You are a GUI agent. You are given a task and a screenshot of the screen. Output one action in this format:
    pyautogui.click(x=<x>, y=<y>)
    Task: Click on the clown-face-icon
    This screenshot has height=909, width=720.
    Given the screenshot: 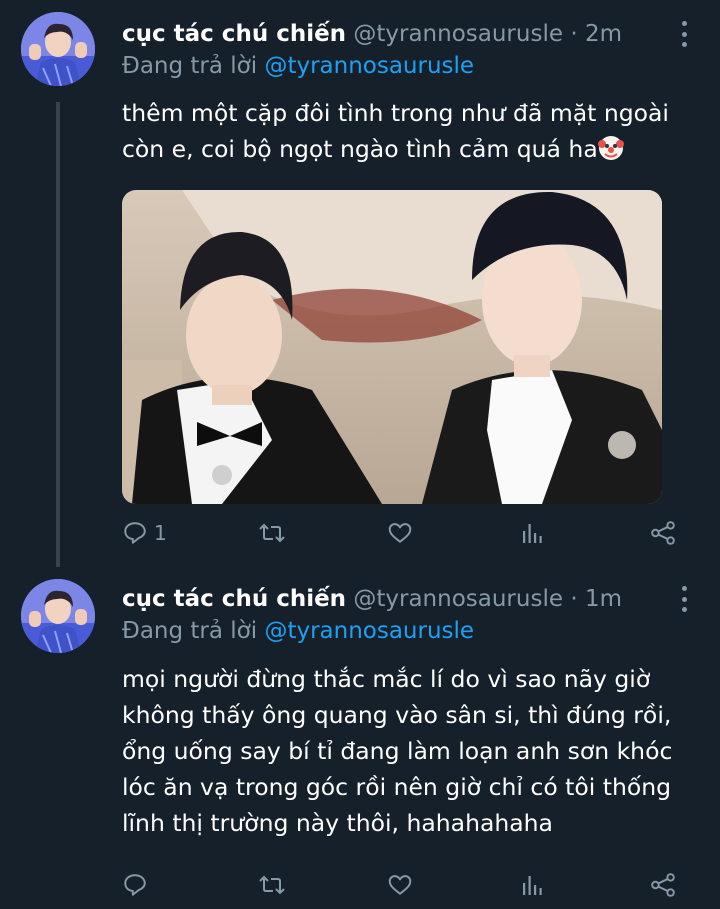 What is the action you would take?
    pyautogui.click(x=610, y=148)
    